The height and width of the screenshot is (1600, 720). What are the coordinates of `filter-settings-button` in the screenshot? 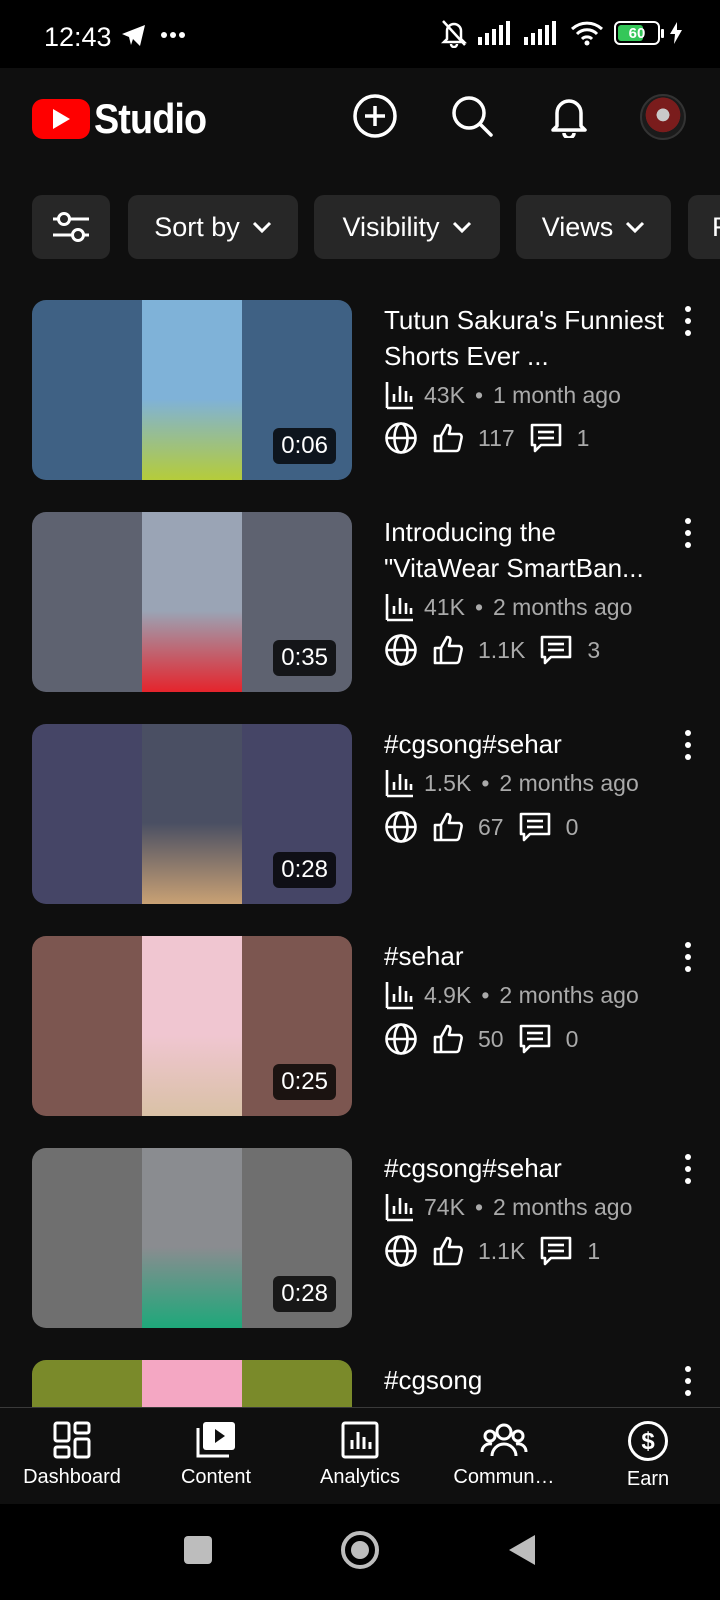 It's located at (71, 227).